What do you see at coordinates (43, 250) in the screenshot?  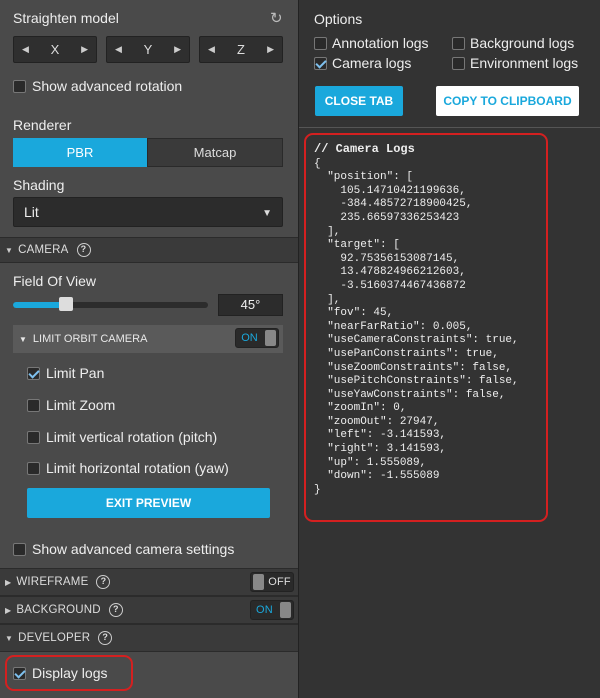 I see `camera-section-label: CAMERA` at bounding box center [43, 250].